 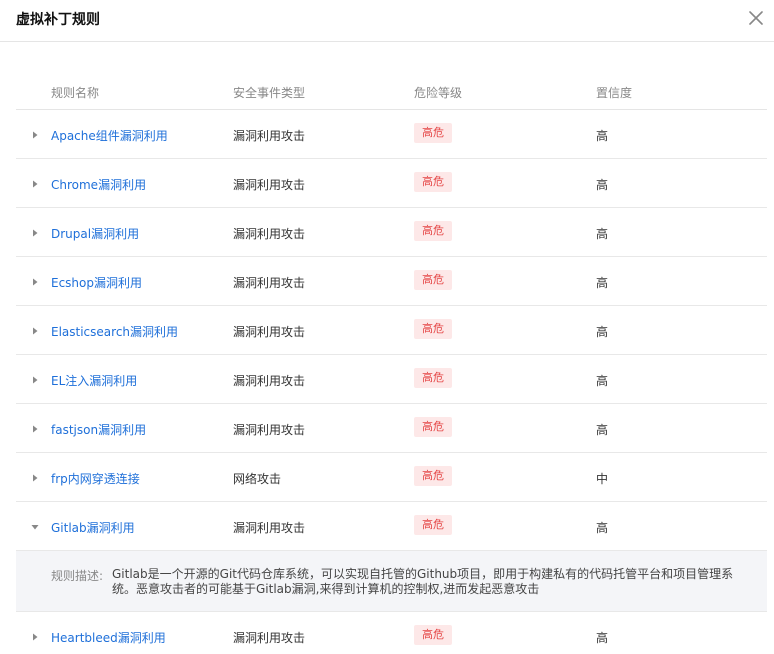 What do you see at coordinates (391, 633) in the screenshot?
I see `table-row: Heartbleed漏洞利用 漏洞利用攻击 高危 高` at bounding box center [391, 633].